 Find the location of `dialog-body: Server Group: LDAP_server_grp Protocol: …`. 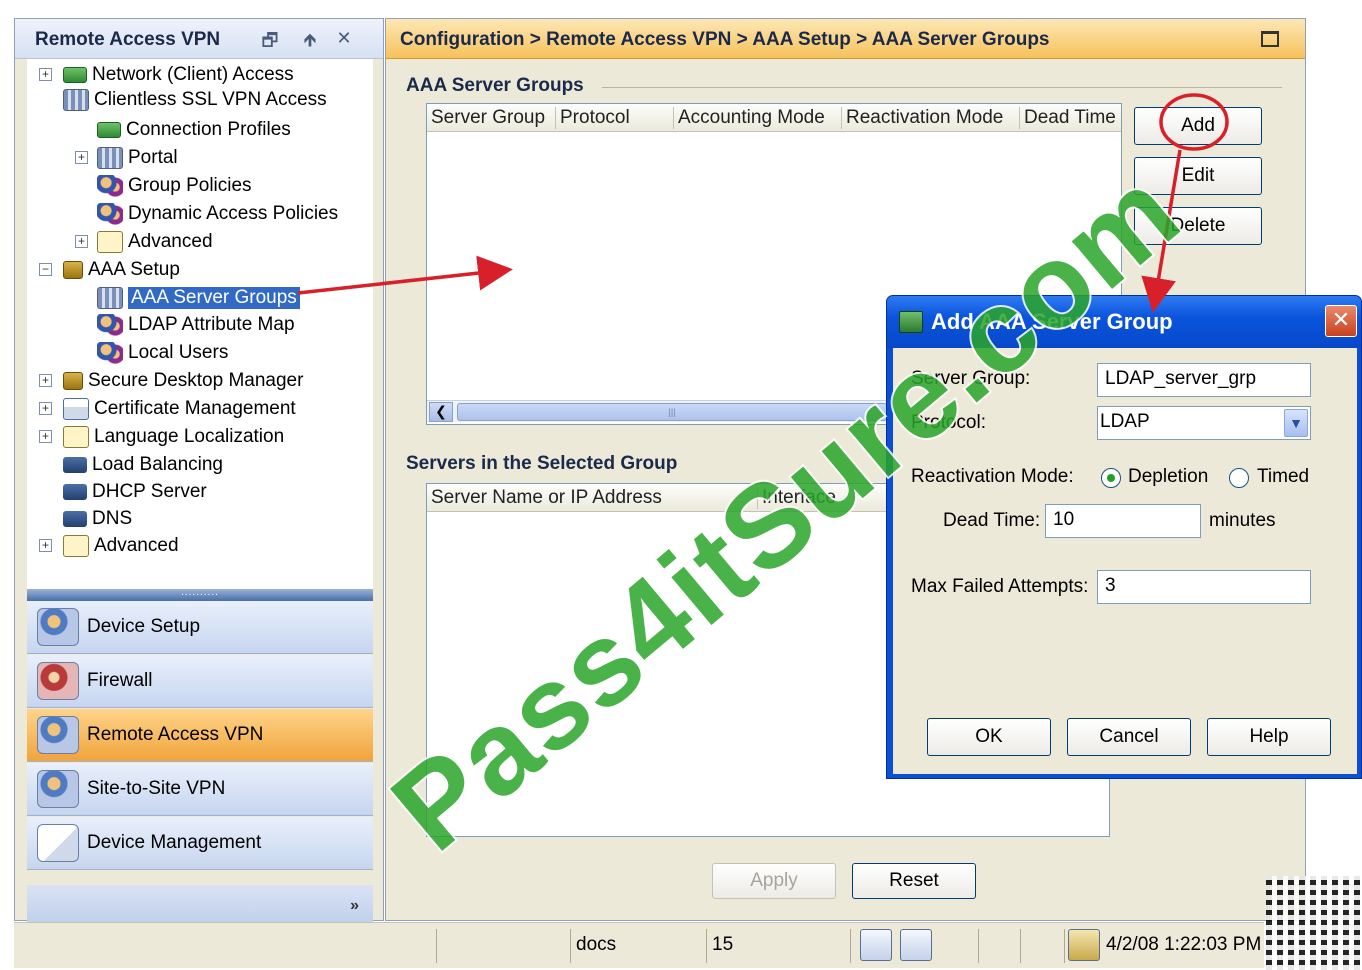

dialog-body: Server Group: LDAP_server_grp Protocol: … is located at coordinates (1125, 561).